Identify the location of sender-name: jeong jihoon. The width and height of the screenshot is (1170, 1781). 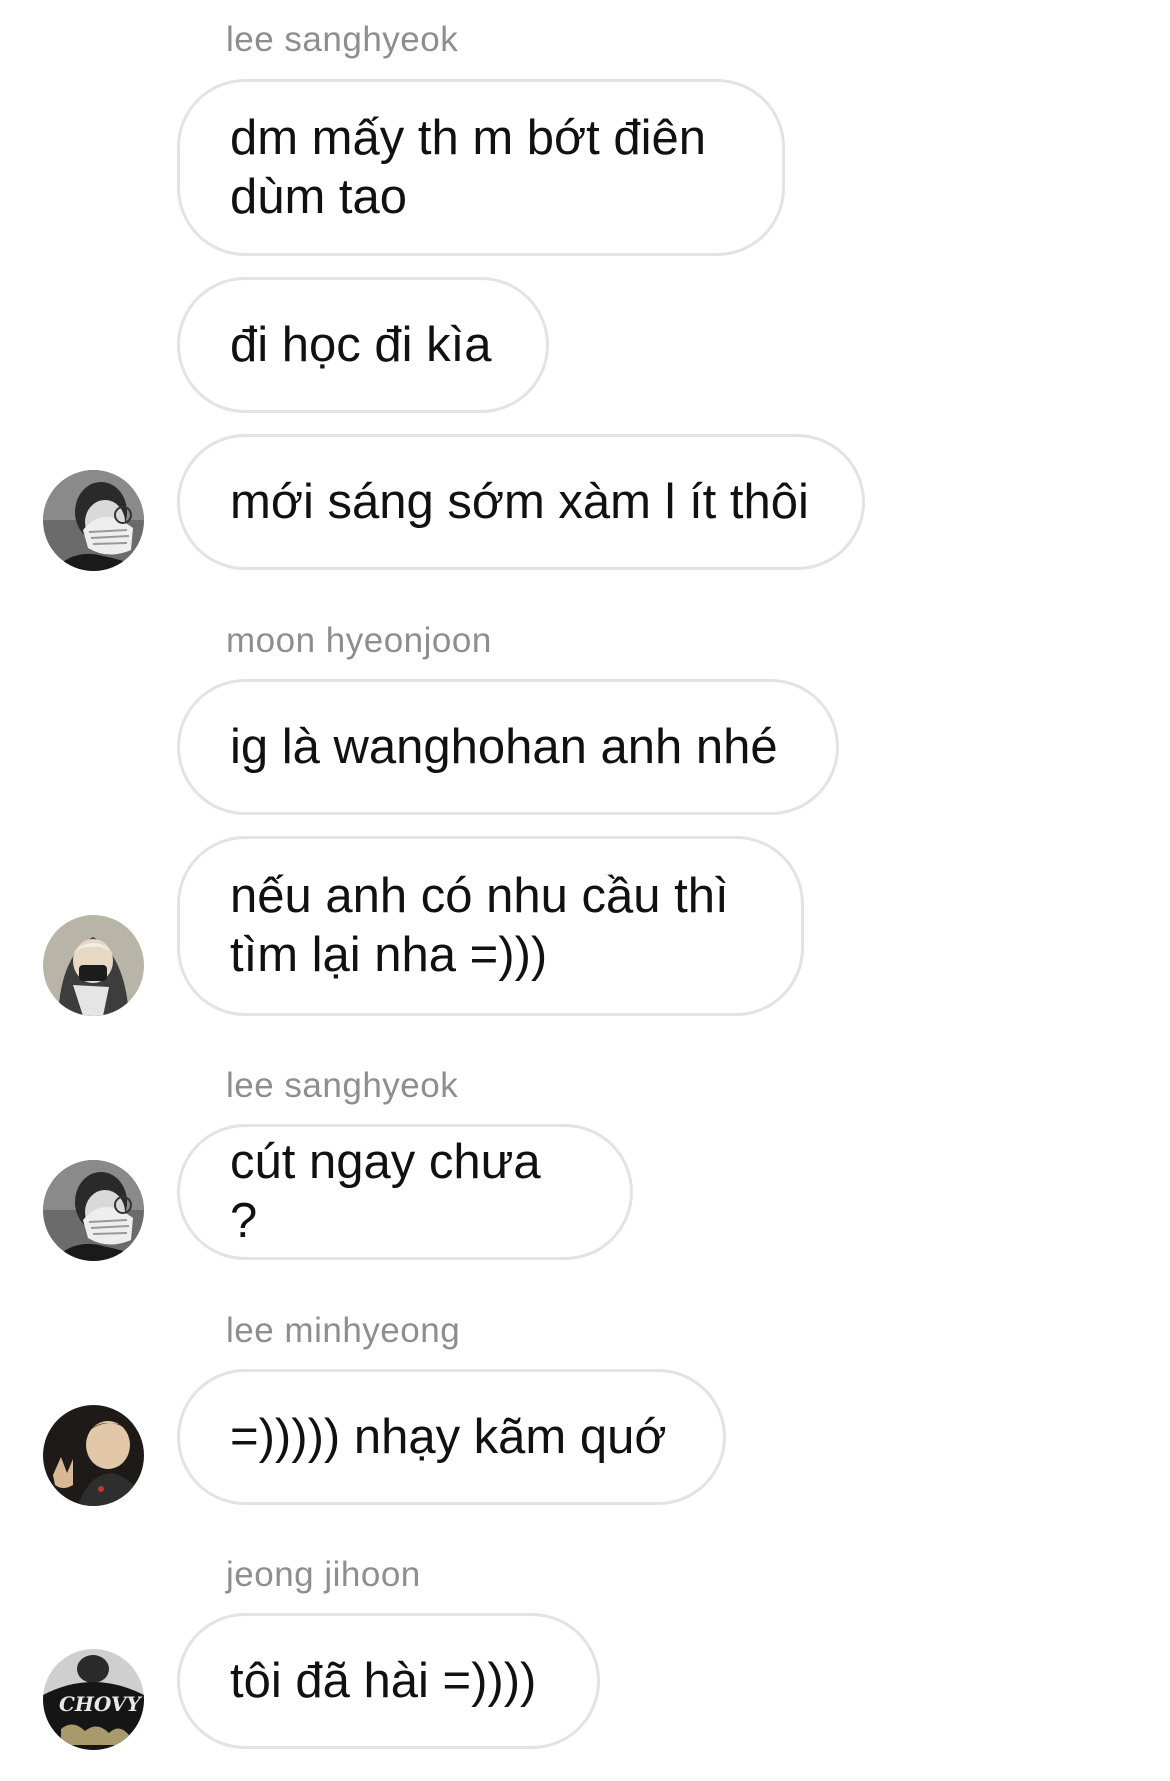
(323, 1574).